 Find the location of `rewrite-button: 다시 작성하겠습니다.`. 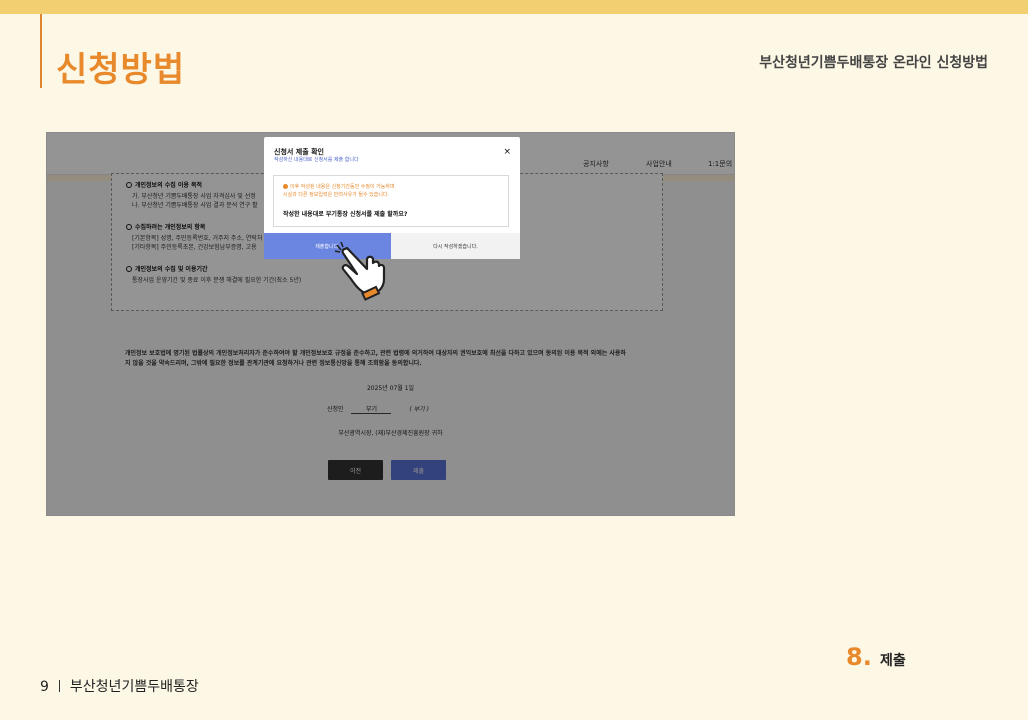

rewrite-button: 다시 작성하겠습니다. is located at coordinates (455, 246).